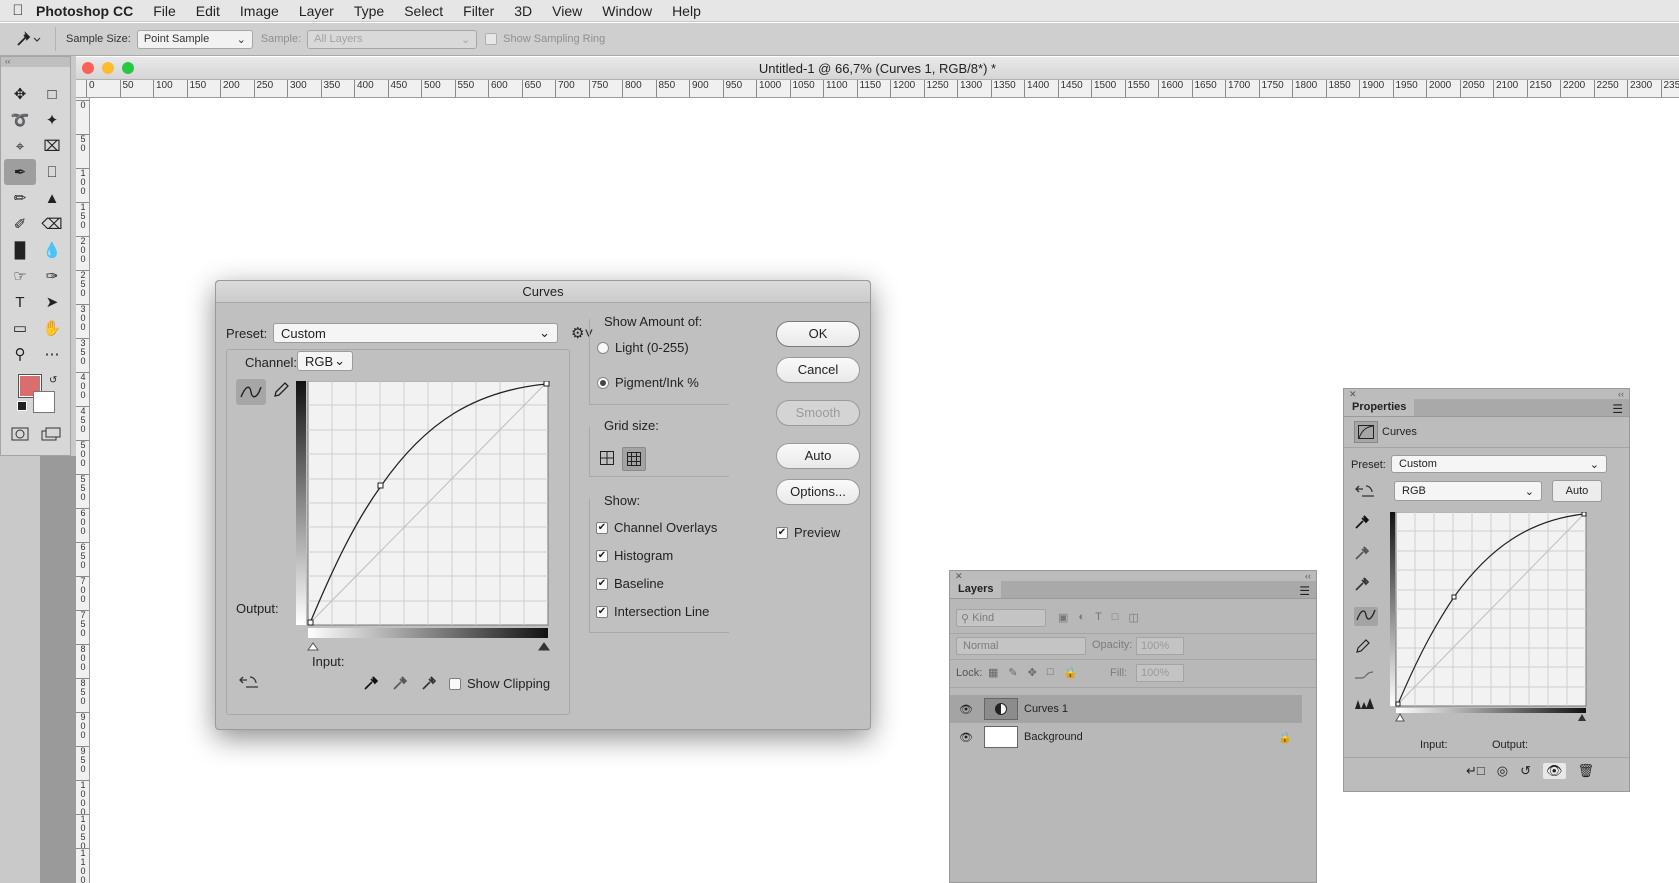  I want to click on marquee-tool: □, so click(52, 94).